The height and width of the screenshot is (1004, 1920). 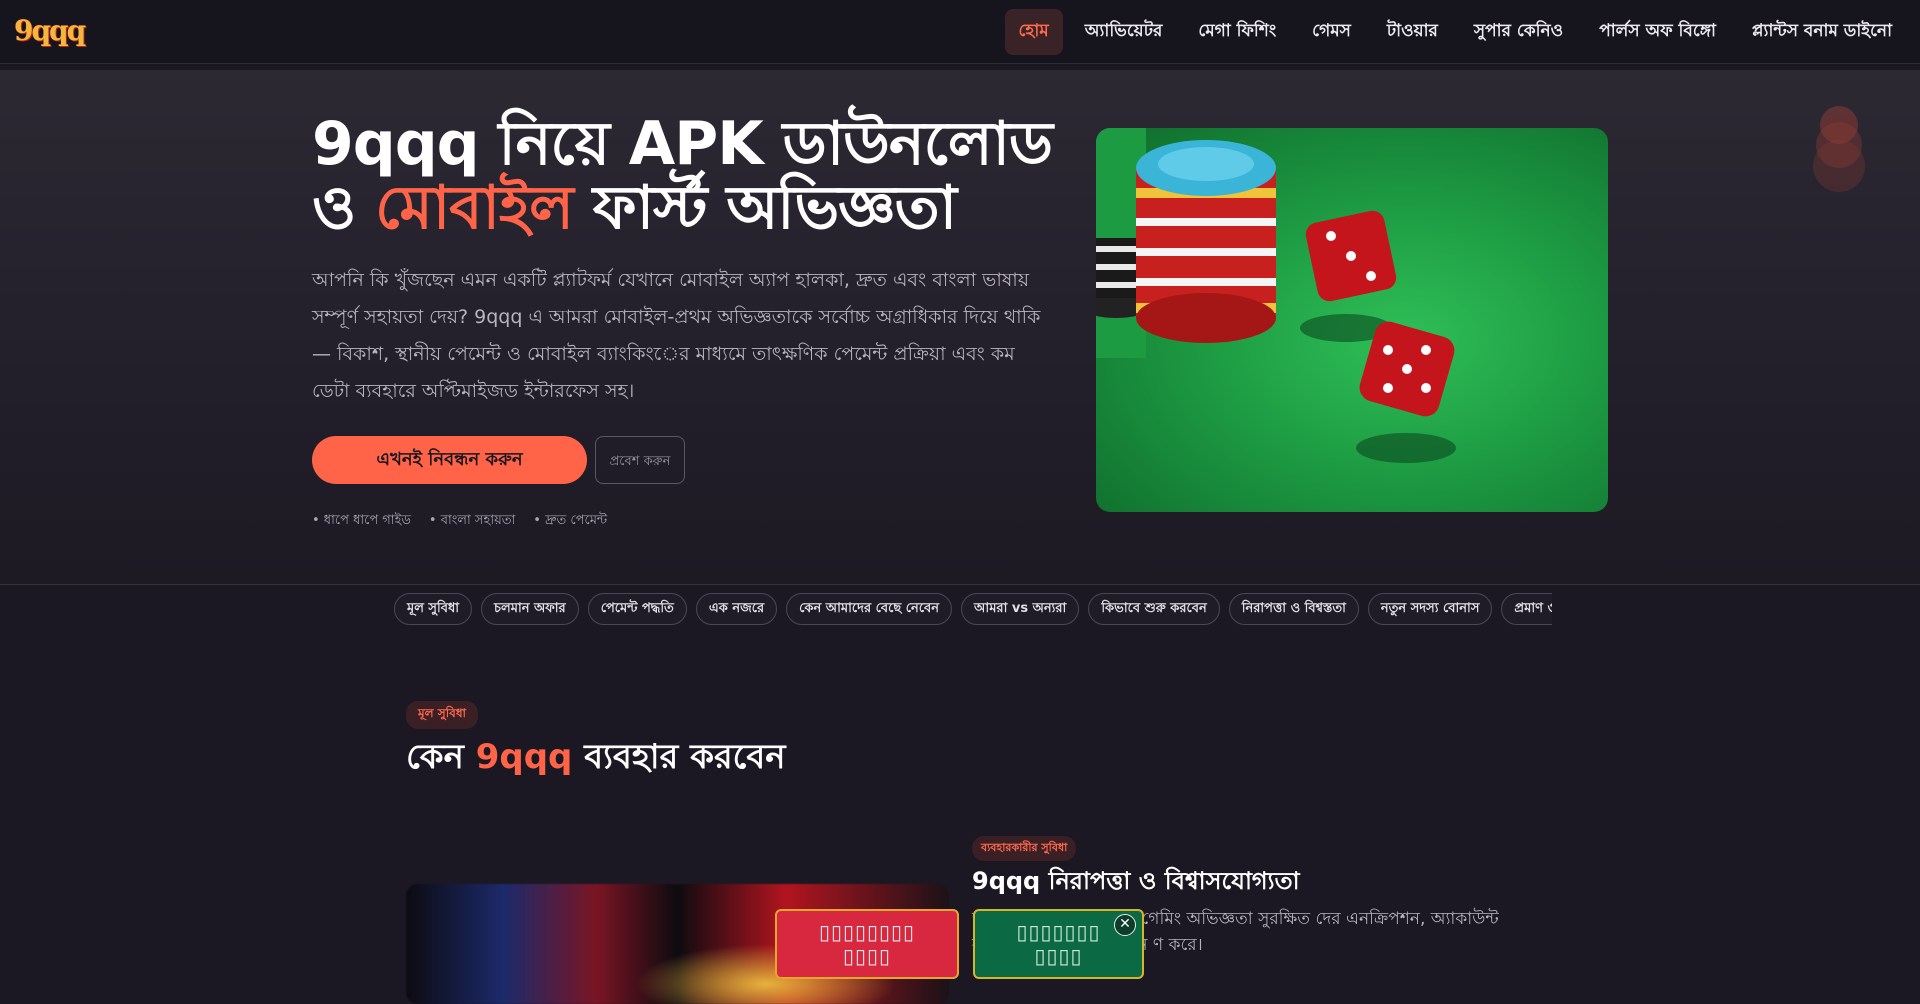 I want to click on section-badge: মূল সুবিধা, so click(x=442, y=715).